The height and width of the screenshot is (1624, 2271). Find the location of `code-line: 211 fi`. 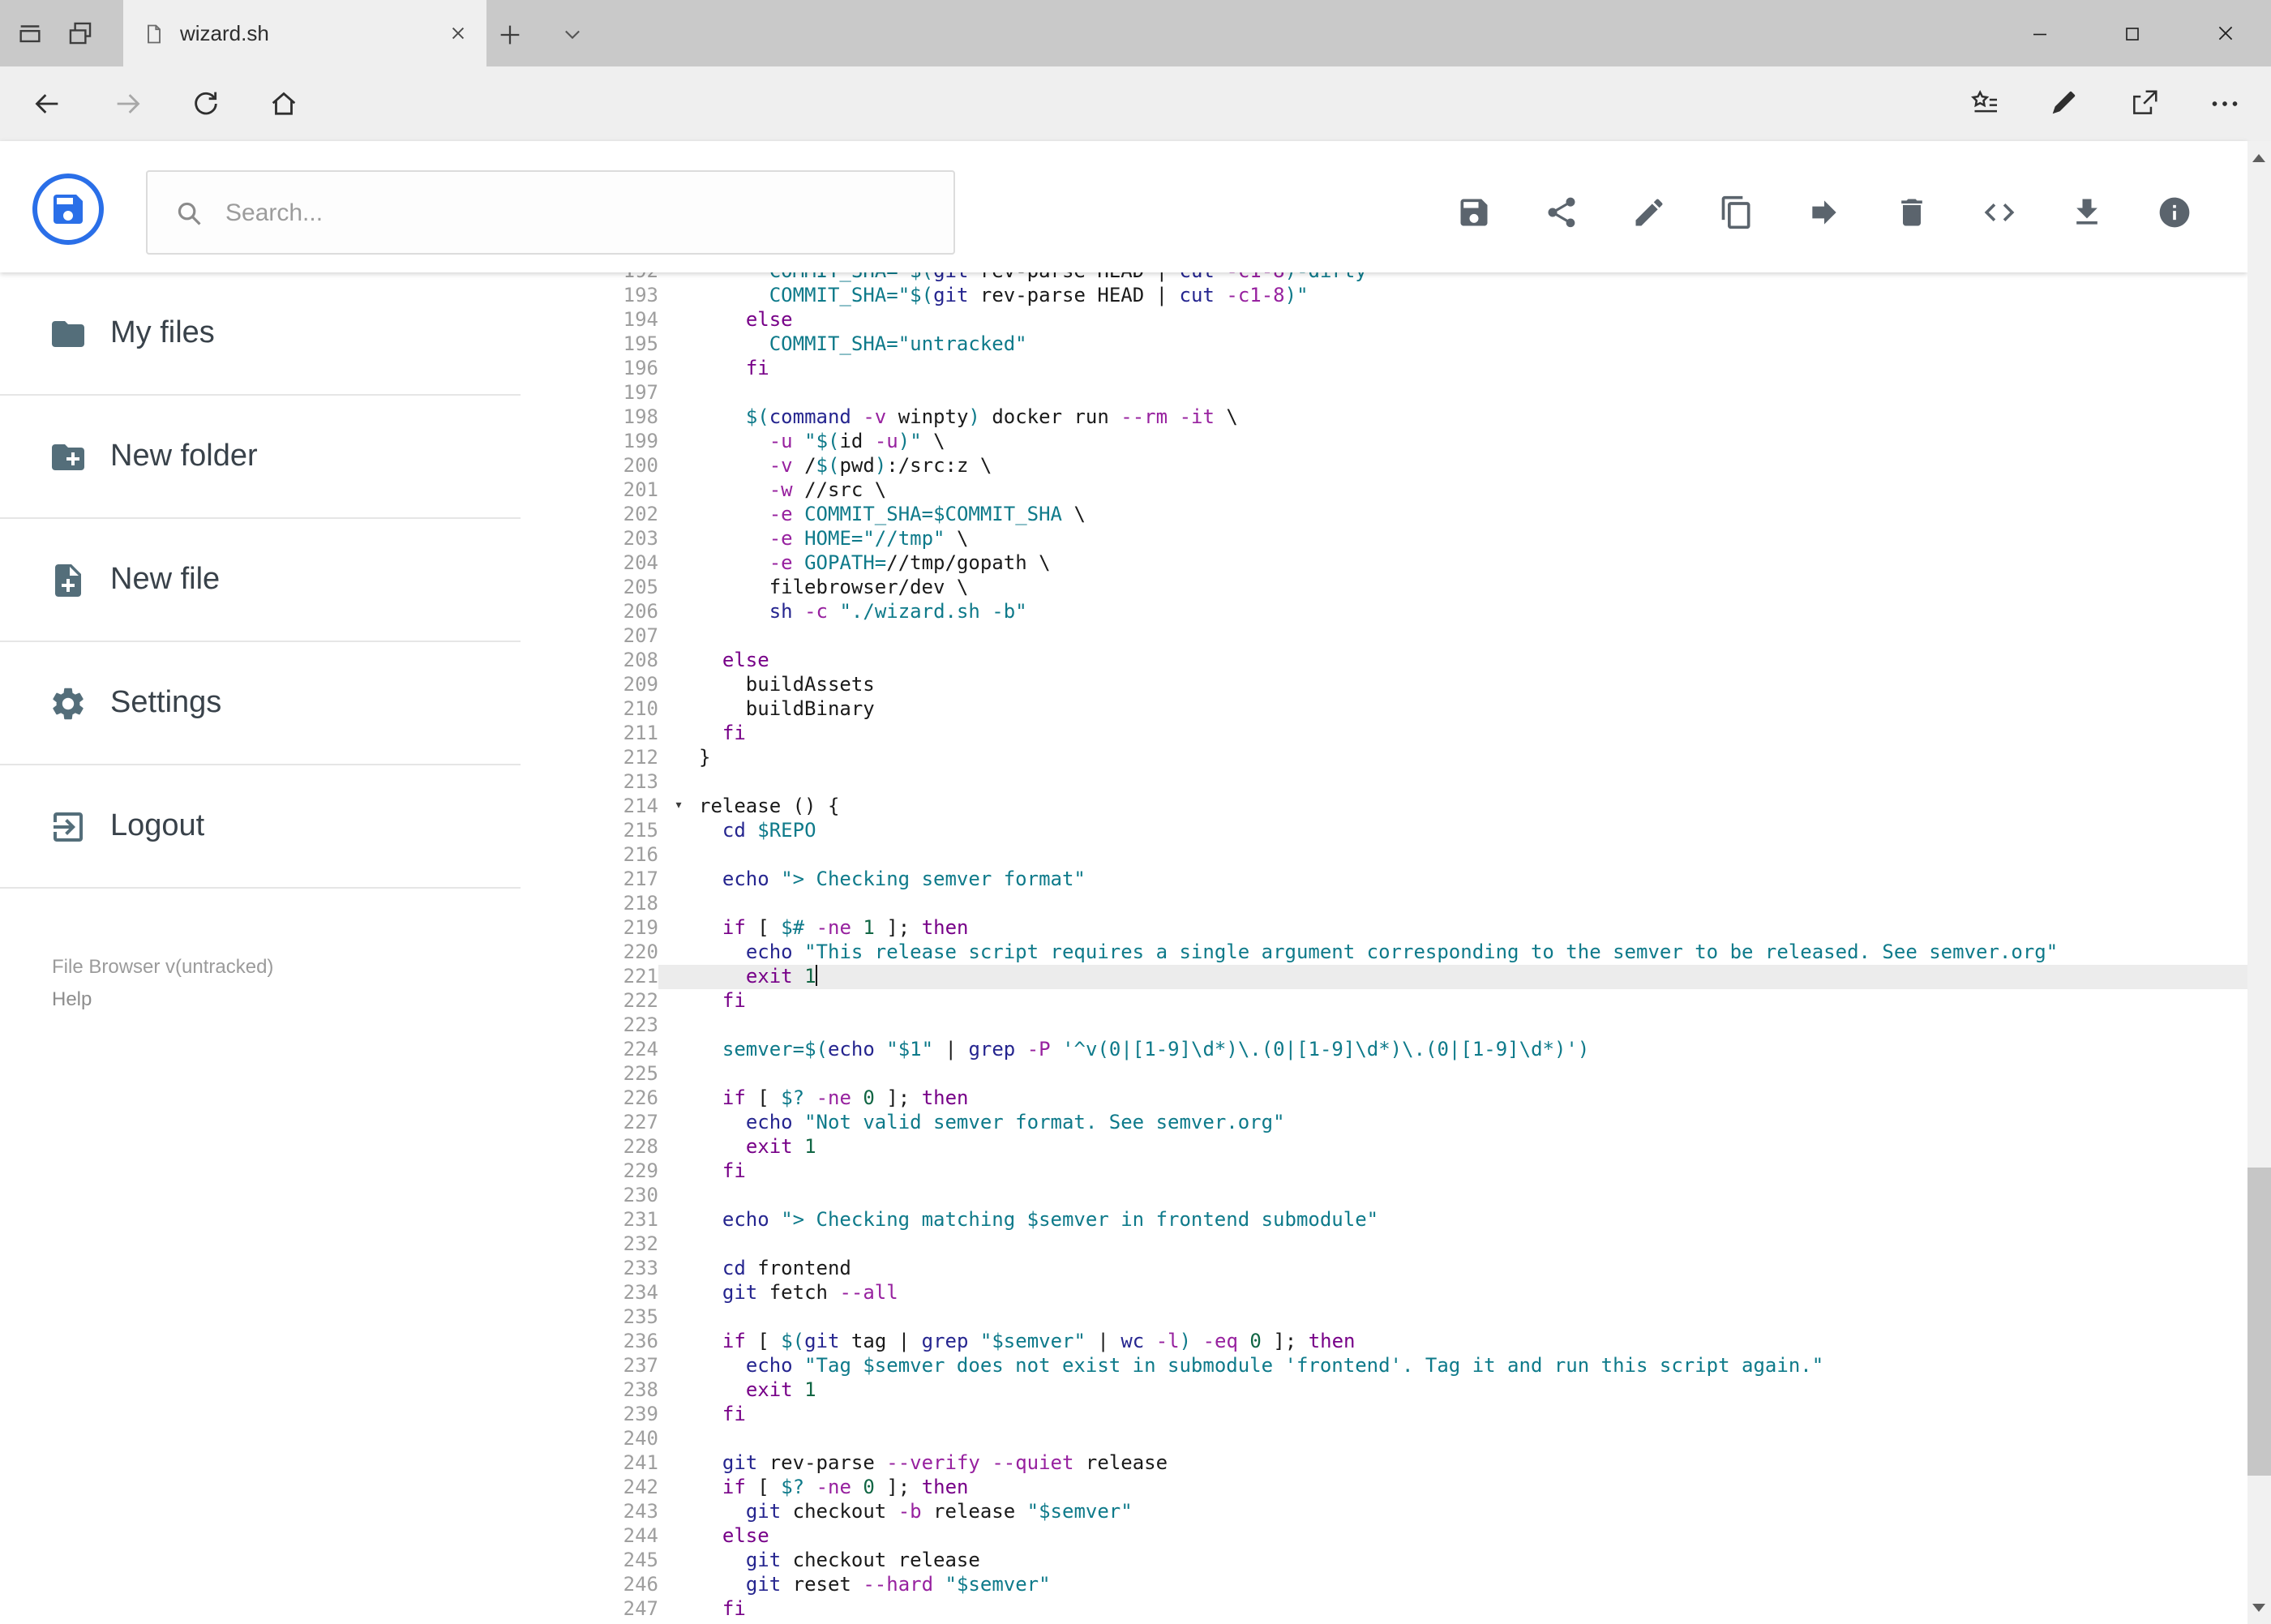

code-line: 211 fi is located at coordinates (1384, 734).